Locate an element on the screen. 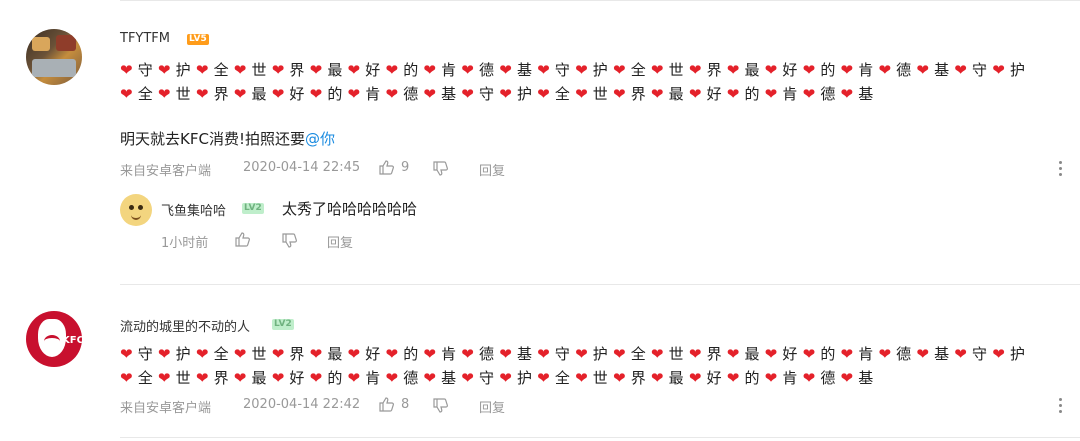  mention-link: @你 is located at coordinates (320, 139).